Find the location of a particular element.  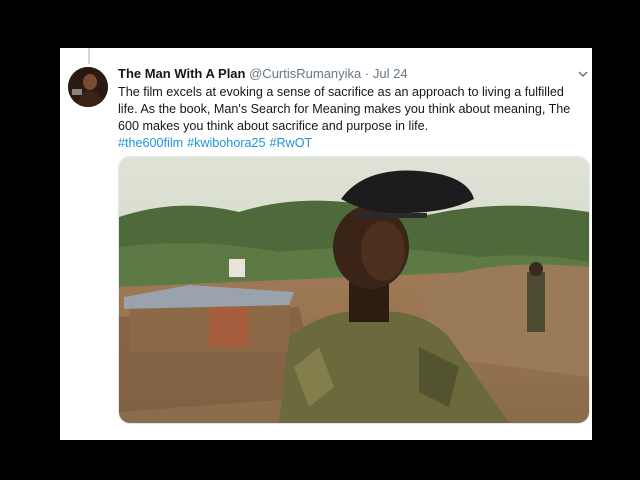

hashtag-link: #kwibohora25 is located at coordinates (226, 143).